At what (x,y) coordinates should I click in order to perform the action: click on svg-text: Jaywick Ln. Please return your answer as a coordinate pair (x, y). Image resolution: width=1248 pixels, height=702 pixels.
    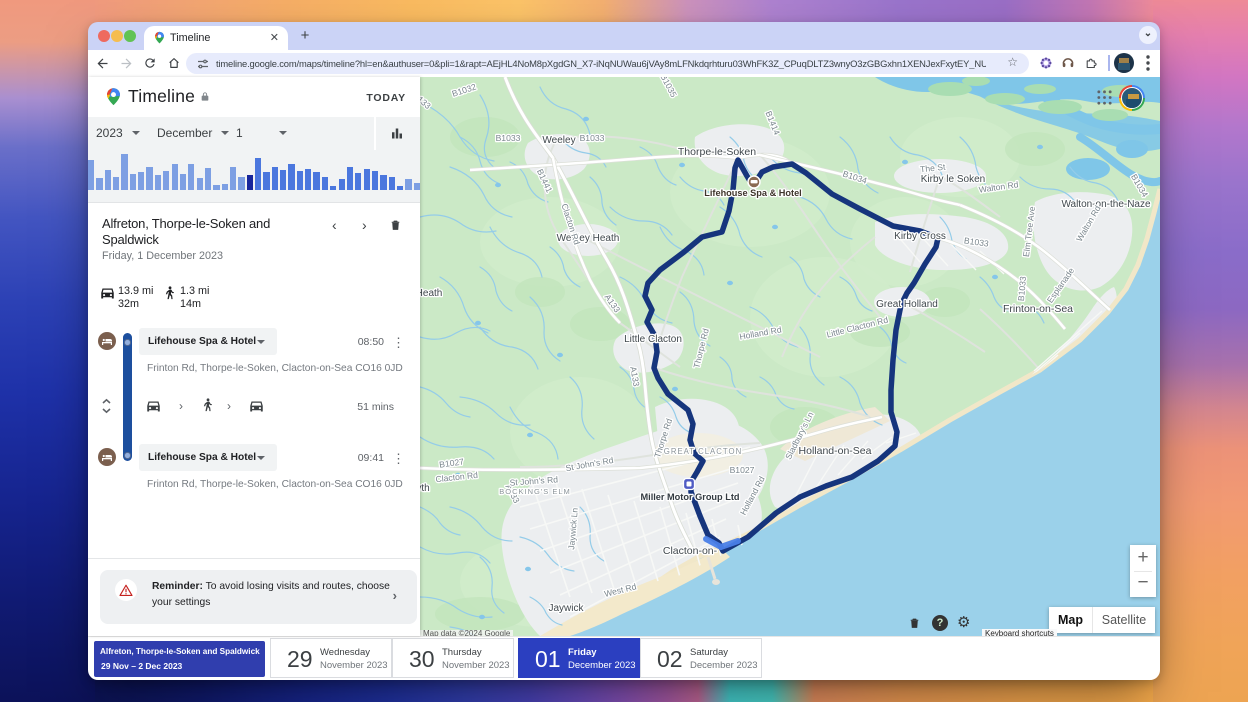
    Looking at the image, I should click on (573, 528).